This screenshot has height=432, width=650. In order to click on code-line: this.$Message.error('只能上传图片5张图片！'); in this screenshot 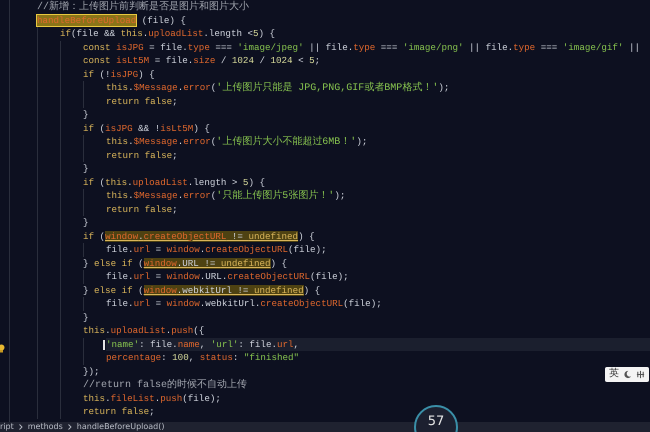, I will do `click(226, 195)`.